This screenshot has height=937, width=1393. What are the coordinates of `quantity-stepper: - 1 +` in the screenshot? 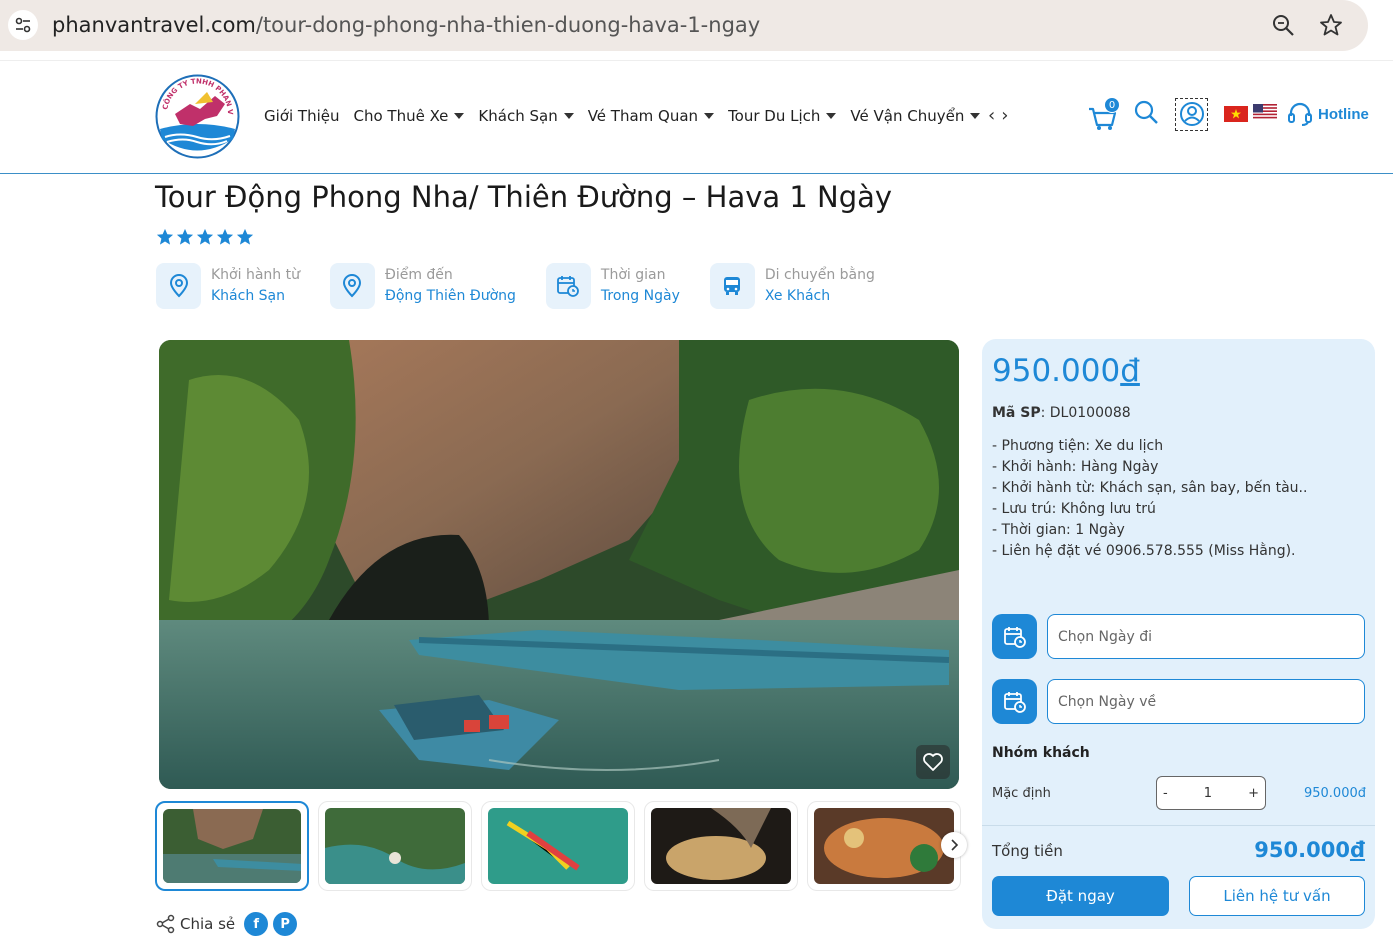 It's located at (1211, 793).